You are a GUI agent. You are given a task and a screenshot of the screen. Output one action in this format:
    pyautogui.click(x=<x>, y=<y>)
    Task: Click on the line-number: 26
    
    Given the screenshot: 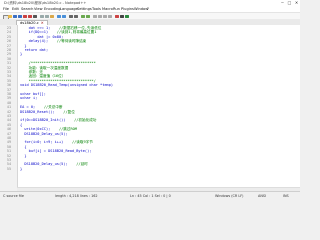 What is the action you would take?
    pyautogui.click(x=8, y=41)
    